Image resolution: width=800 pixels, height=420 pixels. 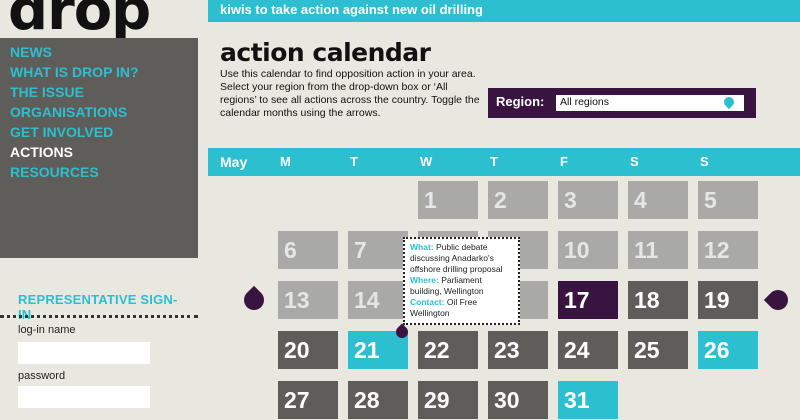 I want to click on calendar-day-18: 18, so click(x=658, y=300).